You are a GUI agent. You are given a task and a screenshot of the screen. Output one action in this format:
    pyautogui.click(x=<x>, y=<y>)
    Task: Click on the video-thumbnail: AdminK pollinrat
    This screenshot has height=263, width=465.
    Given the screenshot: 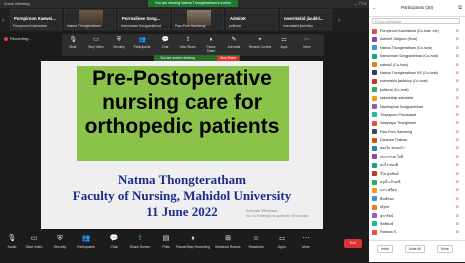 What is the action you would take?
    pyautogui.click(x=252, y=19)
    